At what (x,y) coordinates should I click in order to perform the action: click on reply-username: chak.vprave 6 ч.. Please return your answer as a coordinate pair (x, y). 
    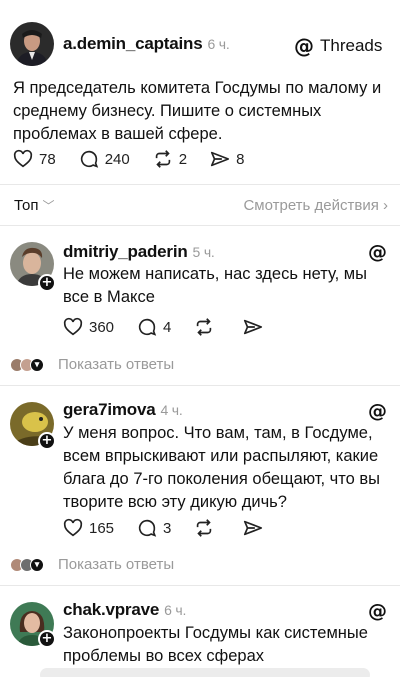
    Looking at the image, I should click on (124, 610).